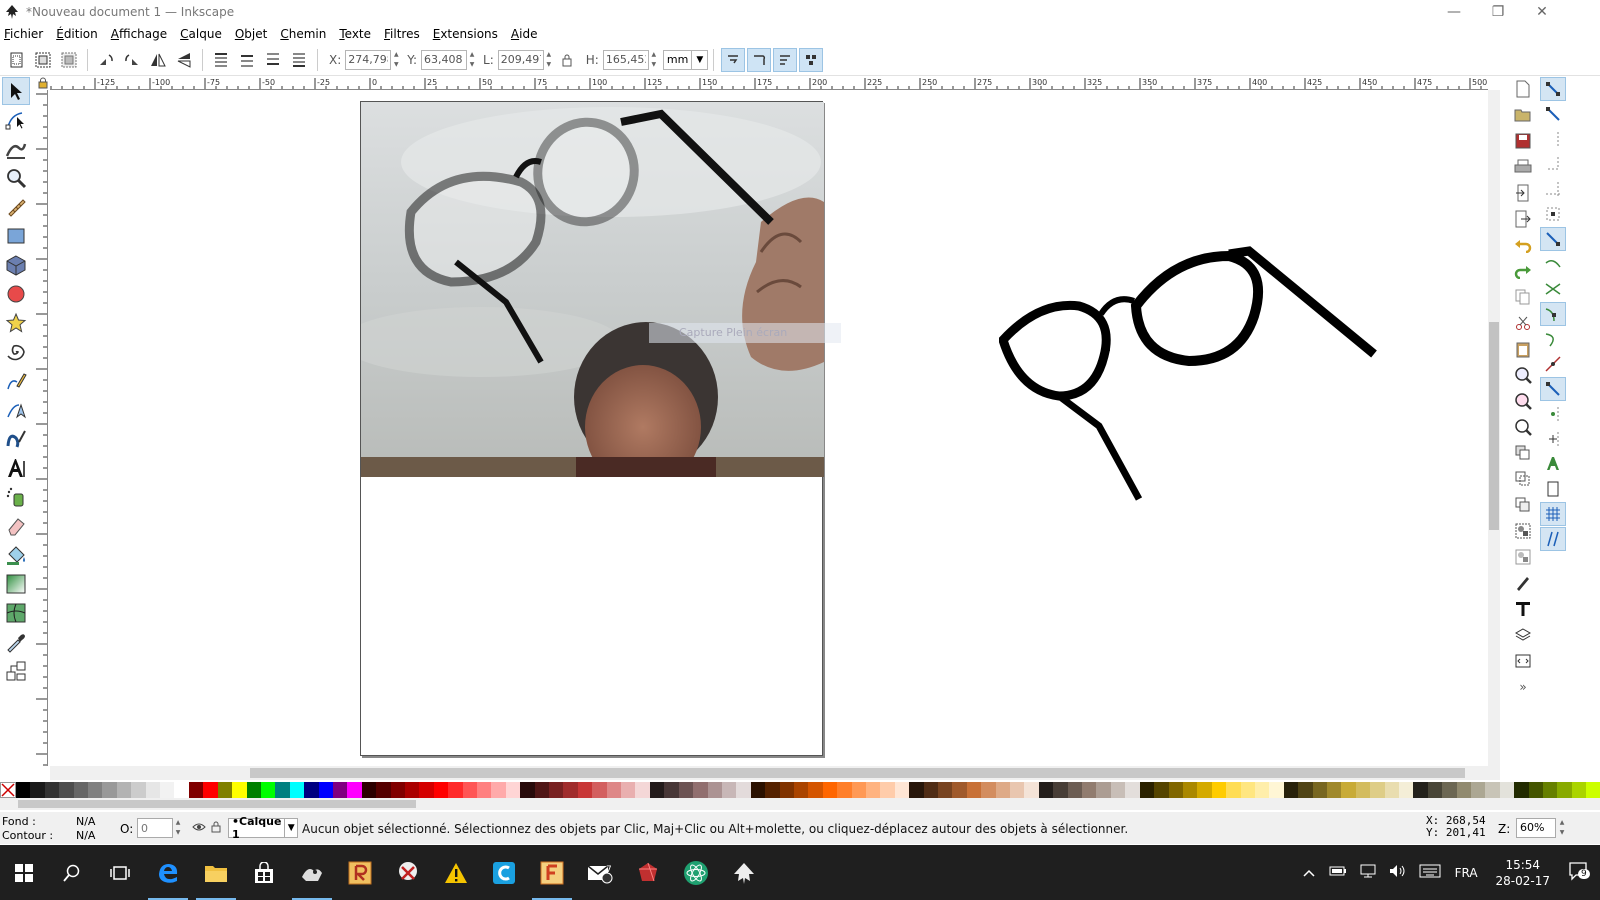 Image resolution: width=1600 pixels, height=900 pixels. Describe the element at coordinates (17, 60) in the screenshot. I see `select-all-button` at that location.